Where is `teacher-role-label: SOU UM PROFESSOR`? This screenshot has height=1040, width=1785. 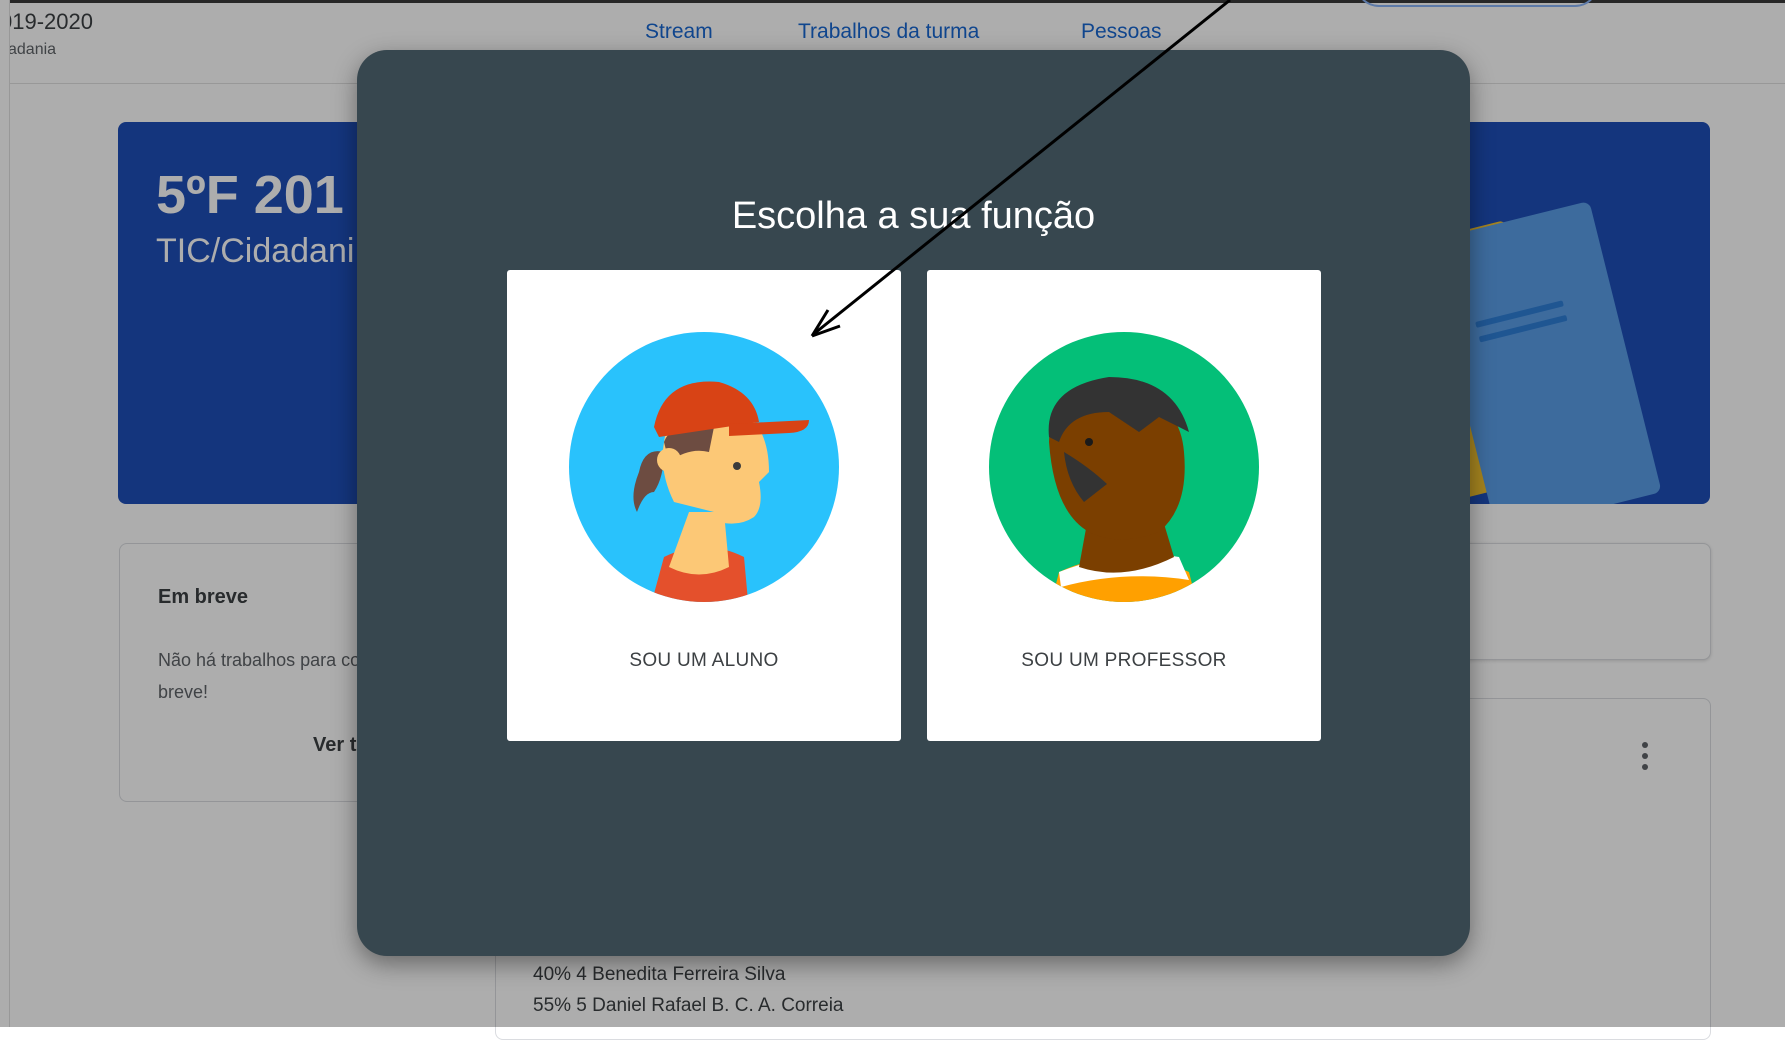
teacher-role-label: SOU UM PROFESSOR is located at coordinates (1124, 660).